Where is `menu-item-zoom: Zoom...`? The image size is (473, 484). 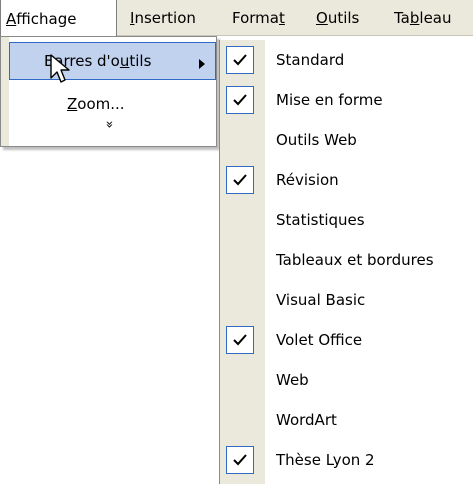
menu-item-zoom: Zoom... is located at coordinates (112, 104).